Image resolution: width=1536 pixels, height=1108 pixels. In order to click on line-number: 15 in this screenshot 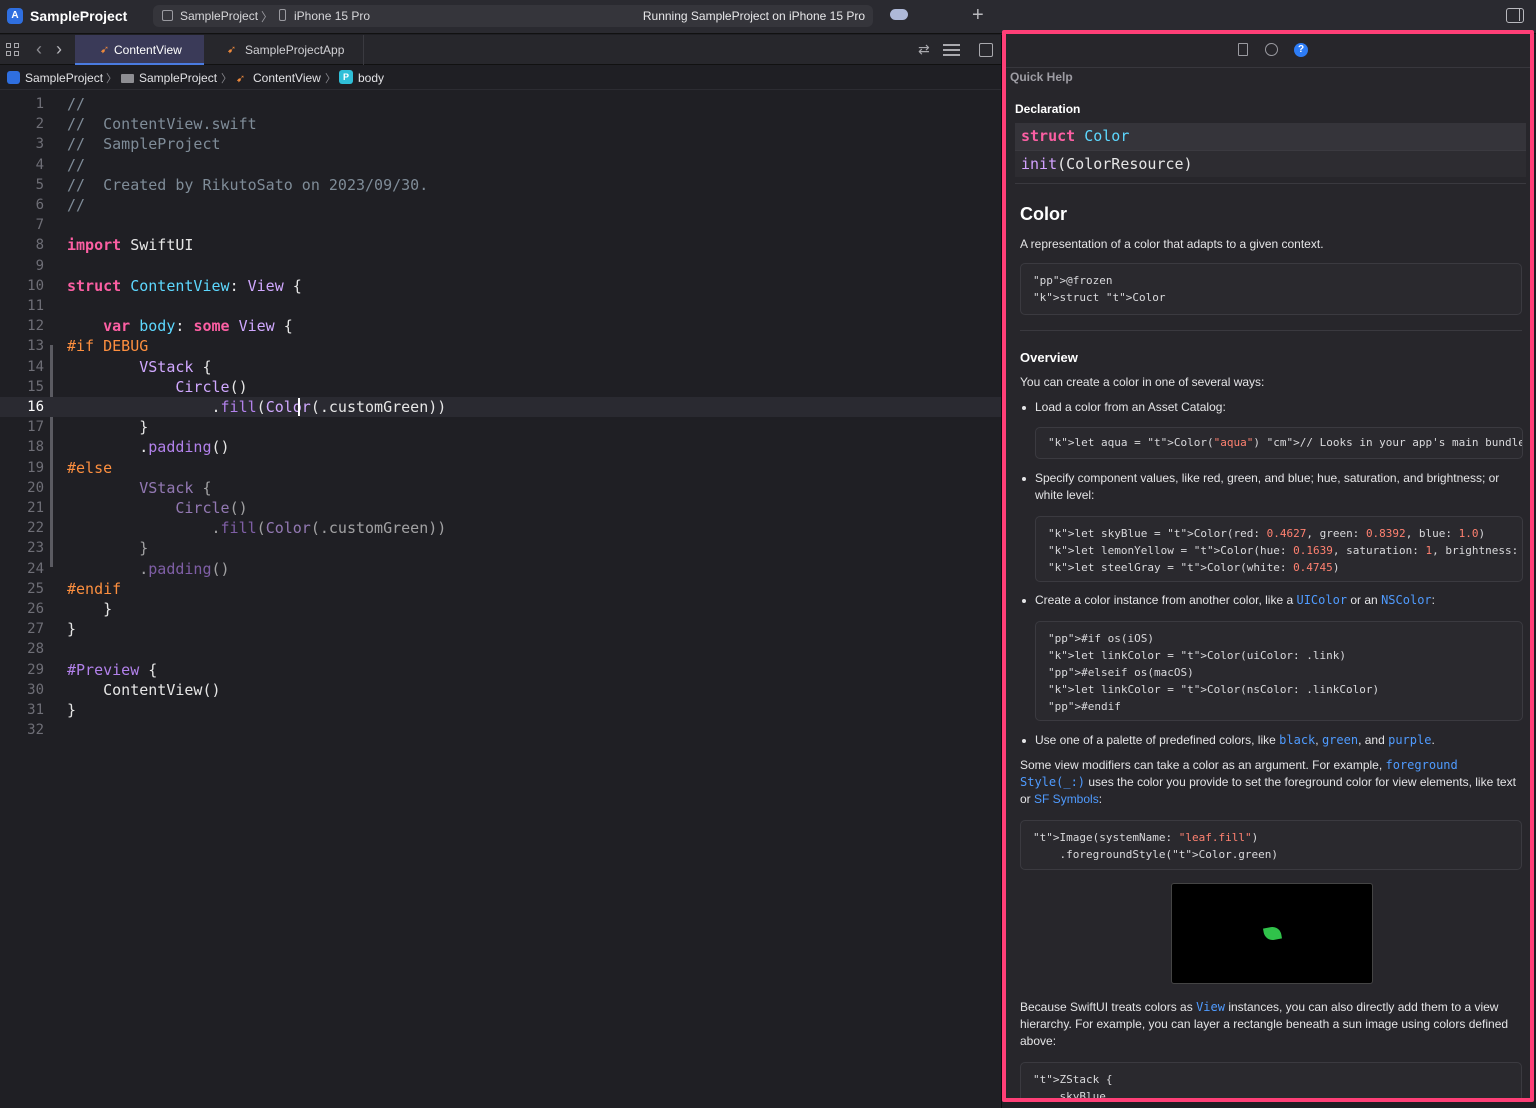, I will do `click(35, 386)`.